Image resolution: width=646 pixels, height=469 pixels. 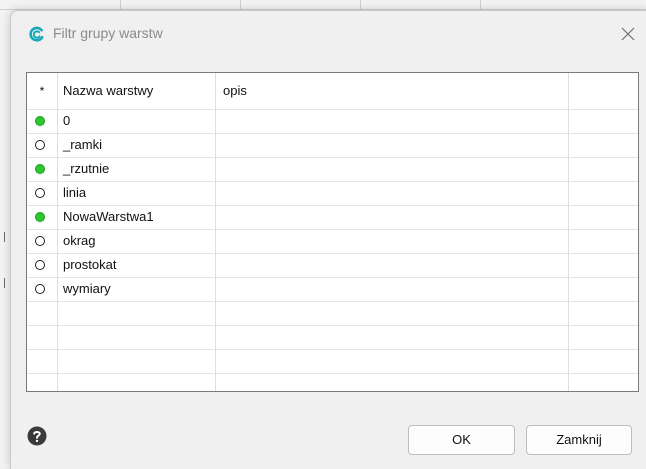 I want to click on column-header-description: opis, so click(x=235, y=91).